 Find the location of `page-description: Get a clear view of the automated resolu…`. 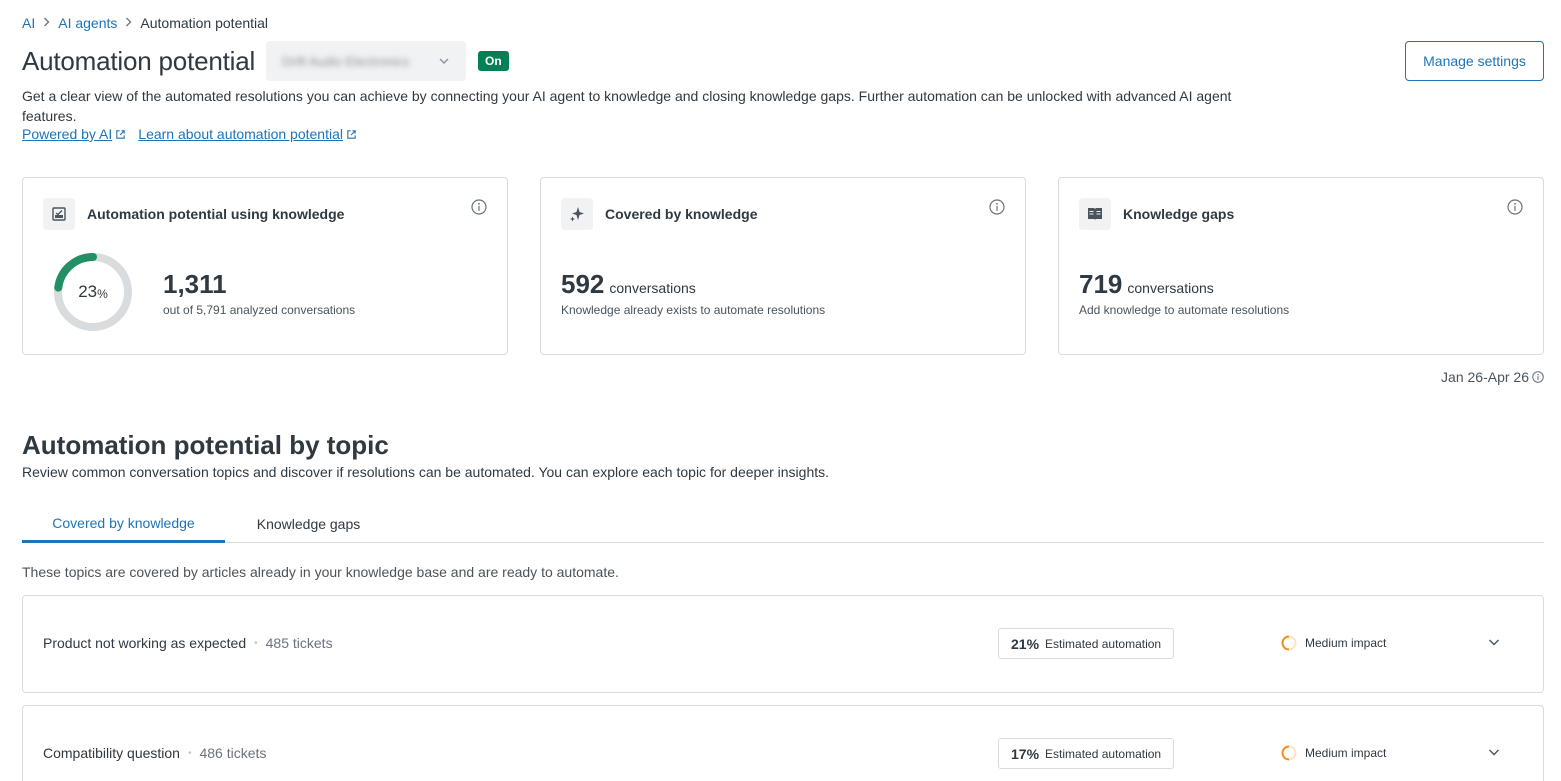

page-description: Get a clear view of the automated resolu… is located at coordinates (627, 106).